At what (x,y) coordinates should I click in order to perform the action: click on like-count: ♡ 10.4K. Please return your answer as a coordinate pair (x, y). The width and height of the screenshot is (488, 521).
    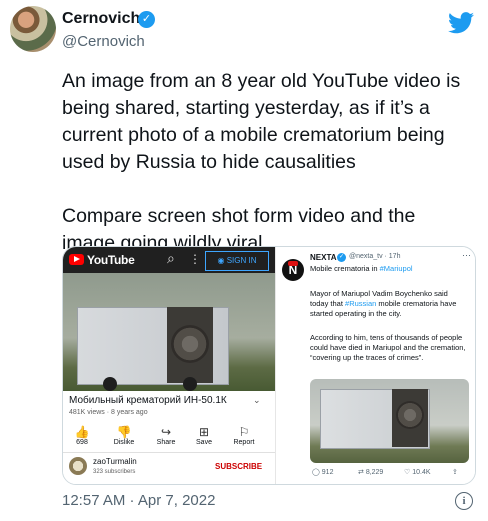
    Looking at the image, I should click on (417, 472).